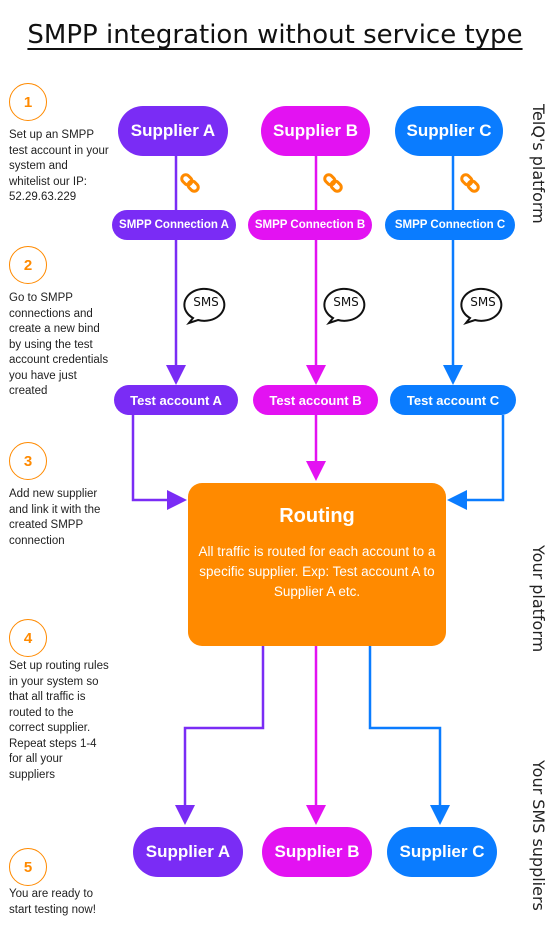 This screenshot has width=550, height=950. Describe the element at coordinates (476, 462) in the screenshot. I see `arrow-test-c-to-routing` at that location.